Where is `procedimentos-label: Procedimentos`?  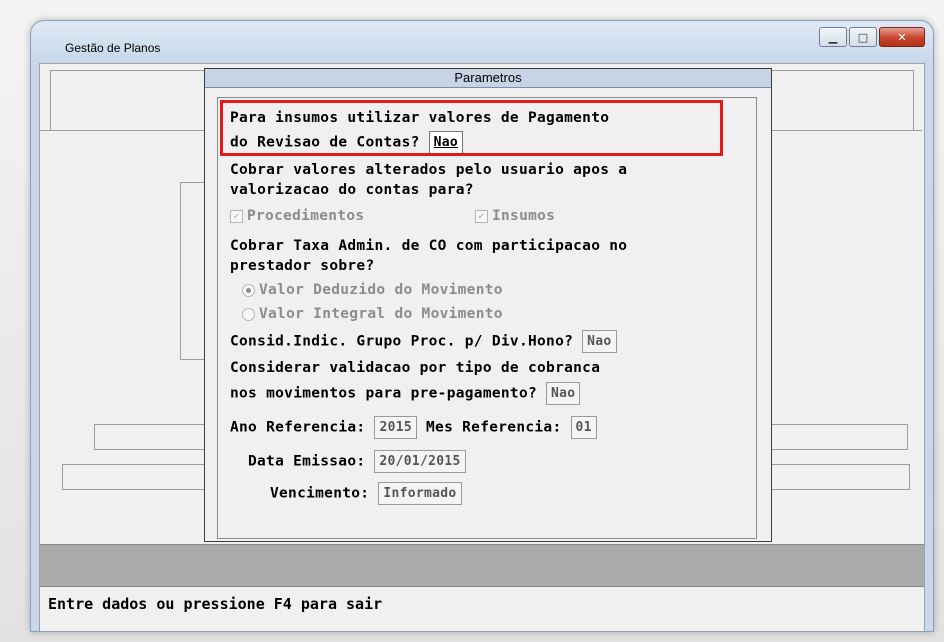
procedimentos-label: Procedimentos is located at coordinates (306, 216).